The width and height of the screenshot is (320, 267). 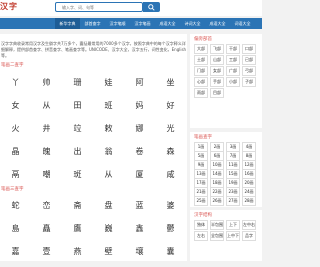 I want to click on nav-item-idioms-2: 成语大全, so click(x=217, y=23).